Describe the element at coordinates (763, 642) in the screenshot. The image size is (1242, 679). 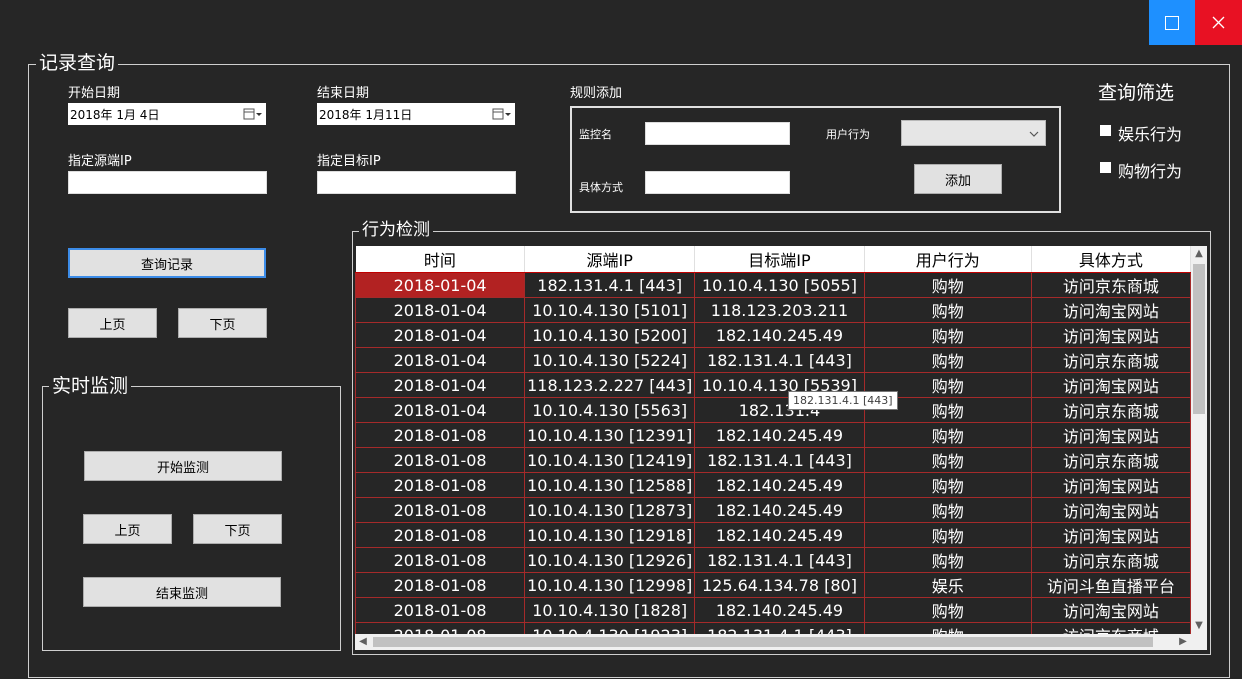
I see `horizontal-scroll-thumb` at that location.